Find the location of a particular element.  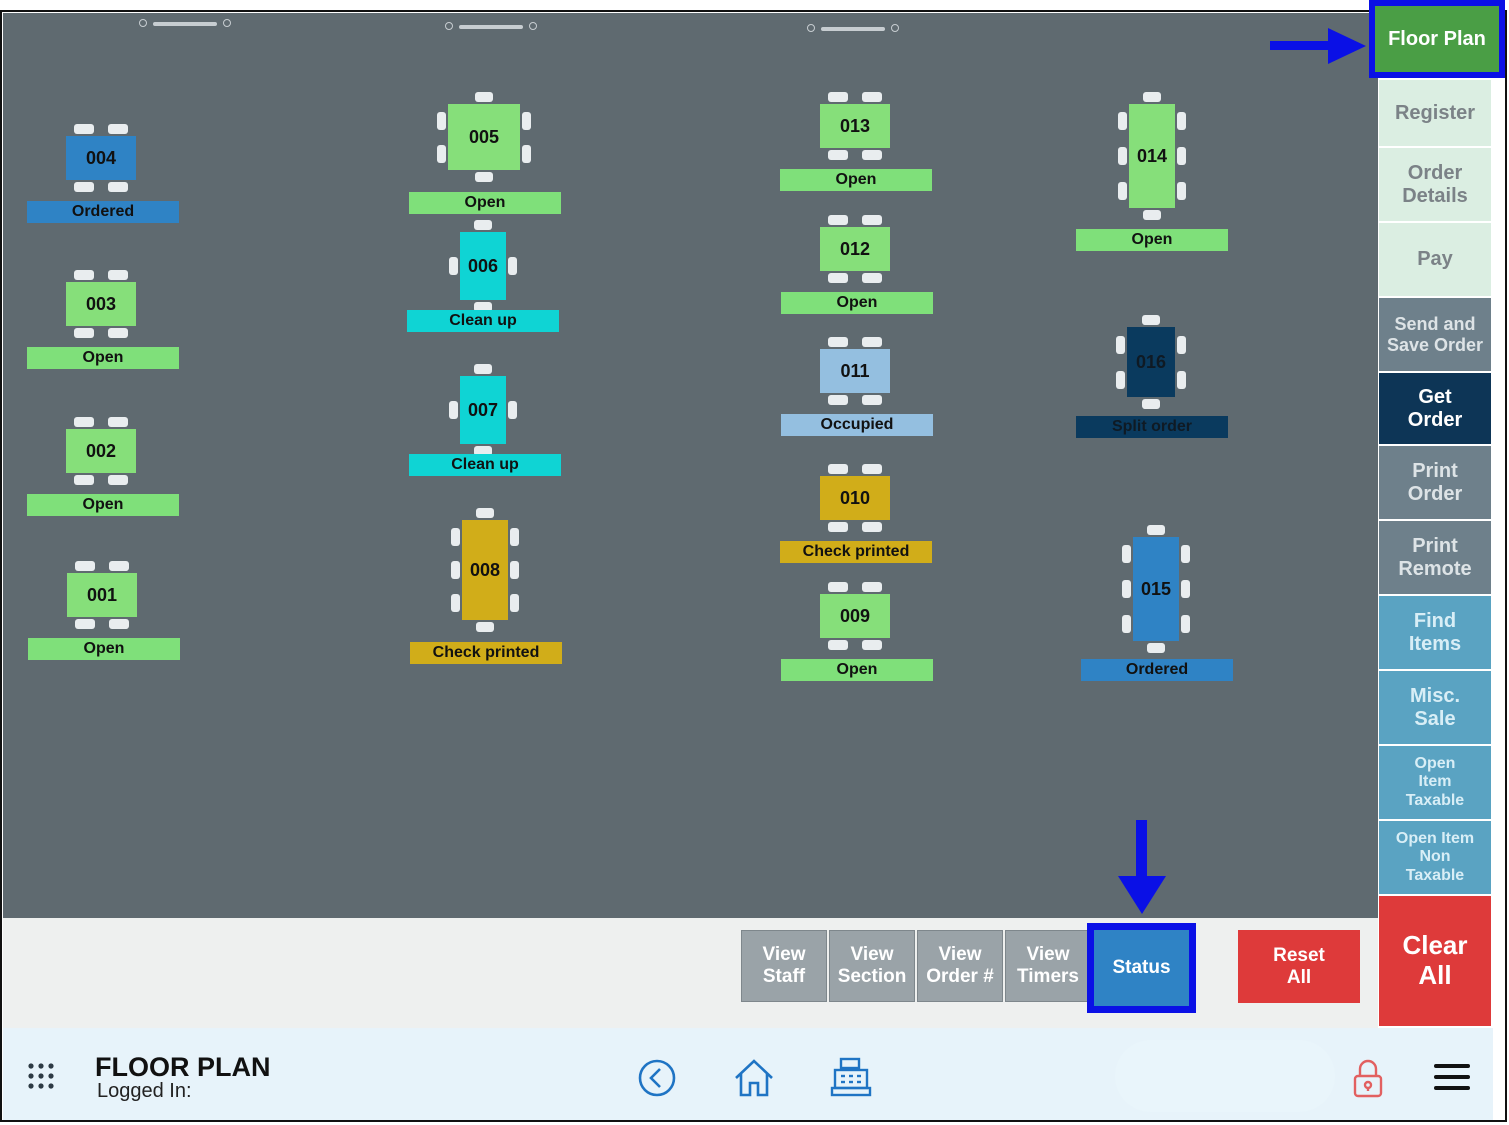

order-details-label: Order Details is located at coordinates (1435, 184).